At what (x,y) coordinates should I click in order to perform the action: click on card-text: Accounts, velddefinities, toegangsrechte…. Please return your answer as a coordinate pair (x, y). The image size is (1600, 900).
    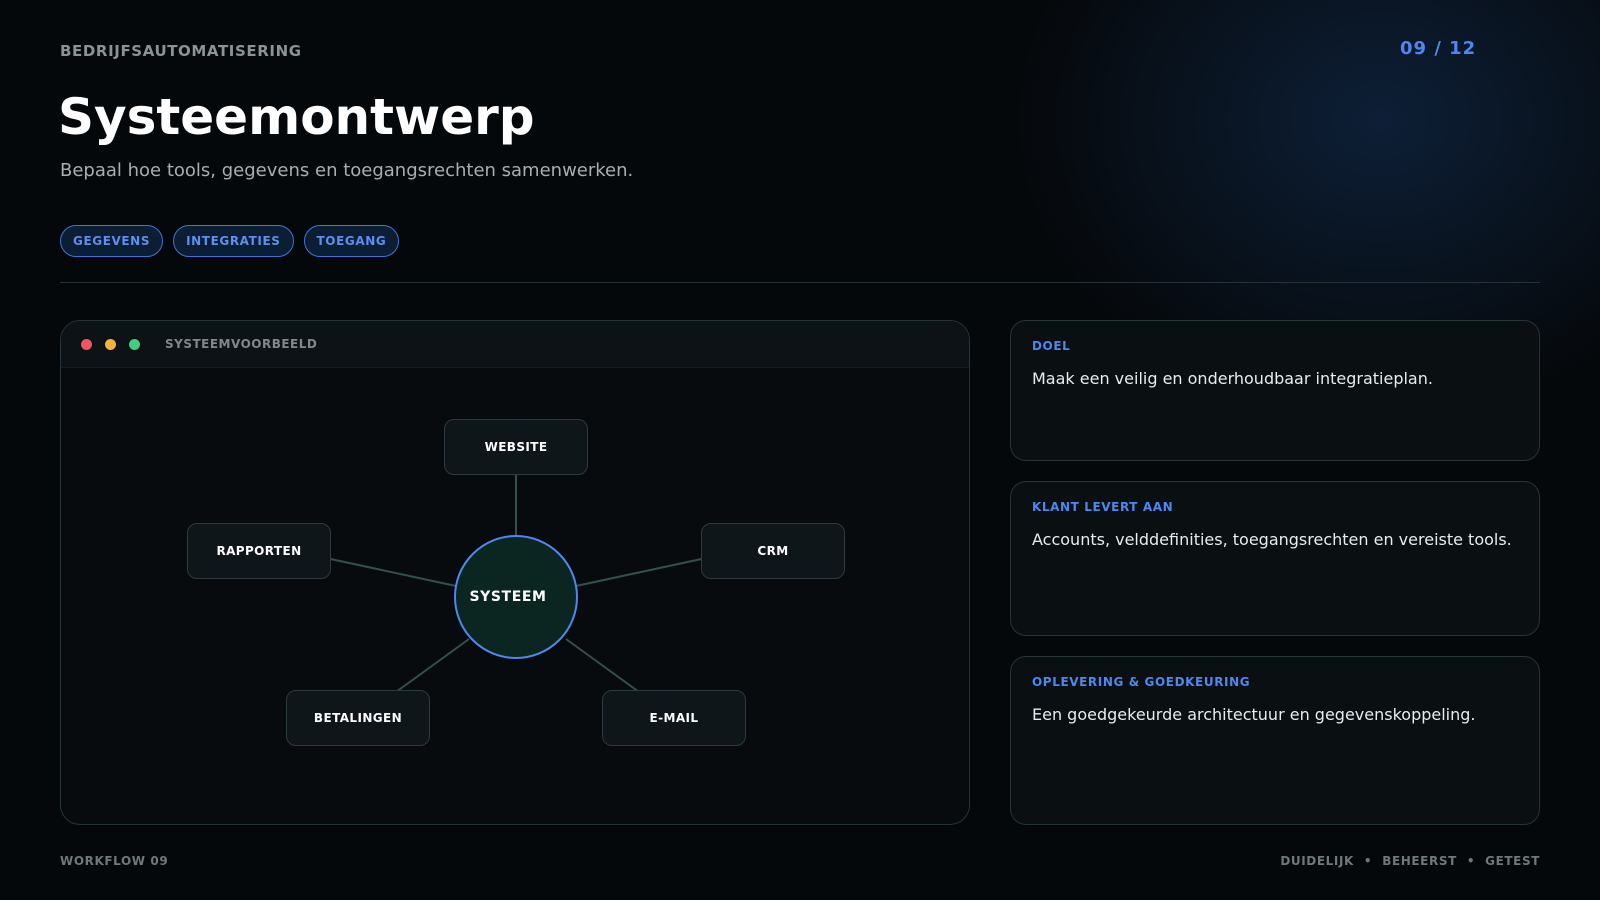
    Looking at the image, I should click on (1272, 539).